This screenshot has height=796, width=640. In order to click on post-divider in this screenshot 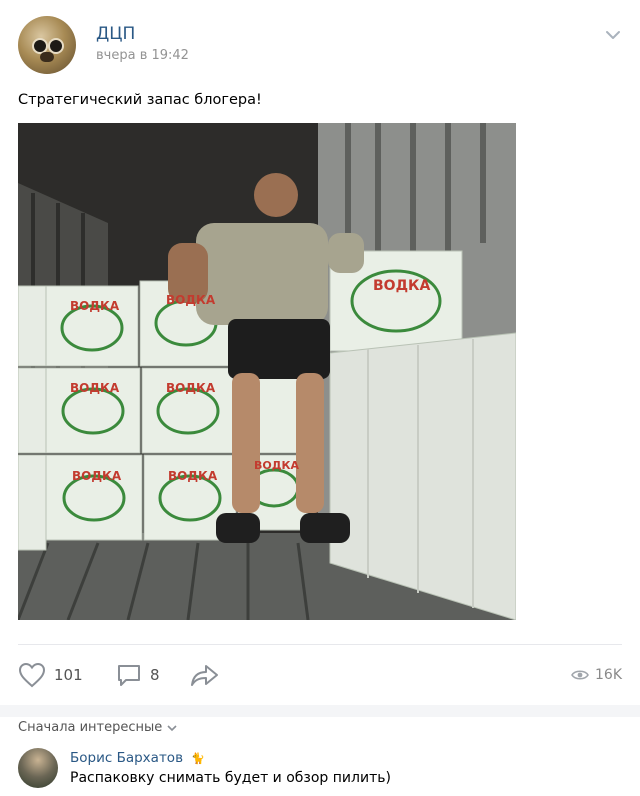, I will do `click(320, 644)`.